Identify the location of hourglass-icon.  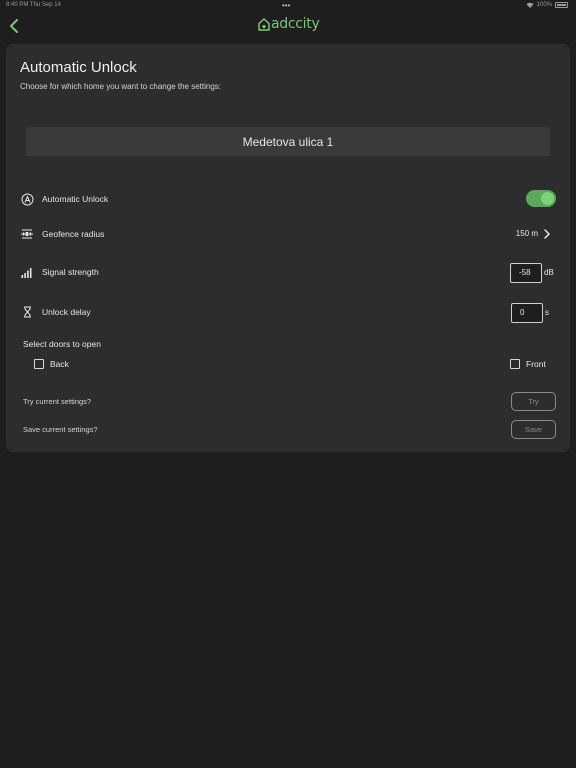
(27, 312).